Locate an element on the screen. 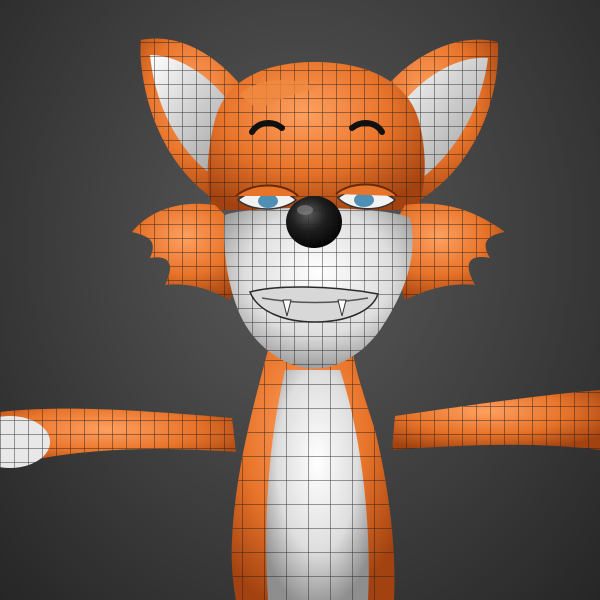 This screenshot has width=600, height=600. nose is located at coordinates (314, 222).